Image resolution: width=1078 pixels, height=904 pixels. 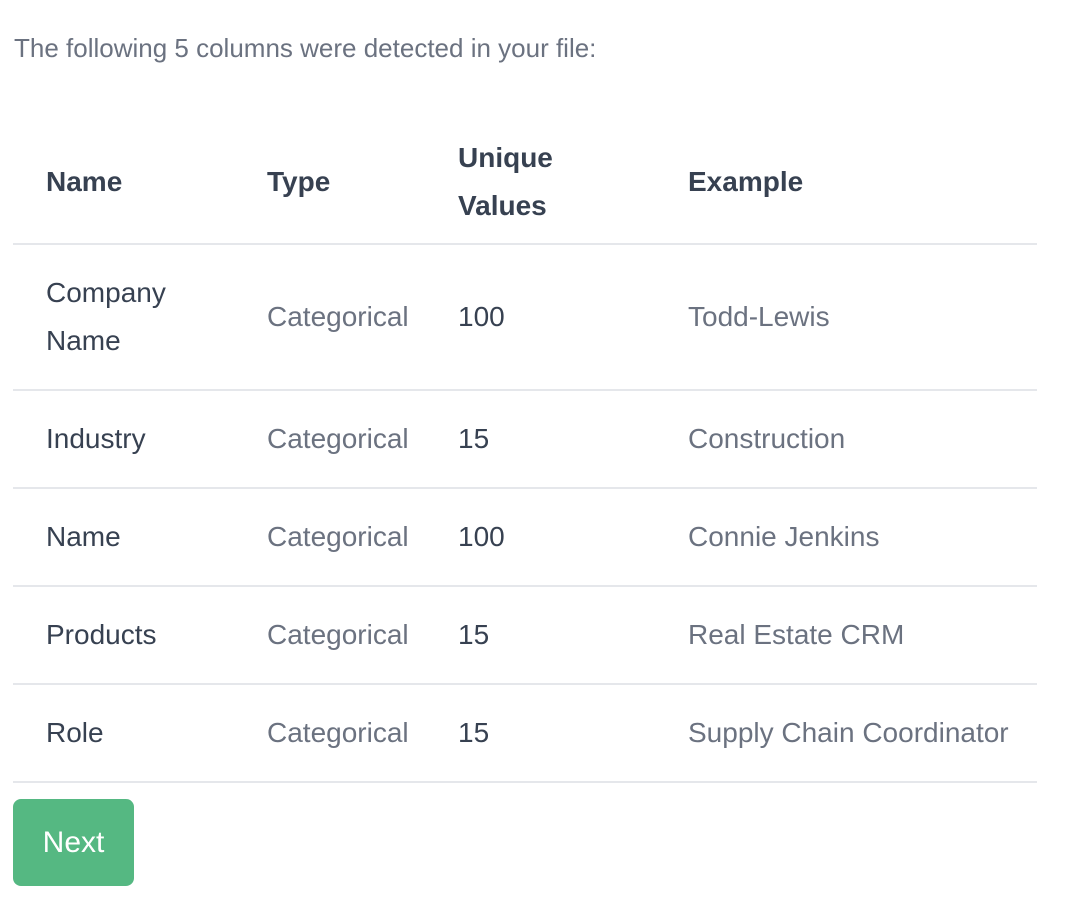 I want to click on next-button: Next, so click(x=73, y=842).